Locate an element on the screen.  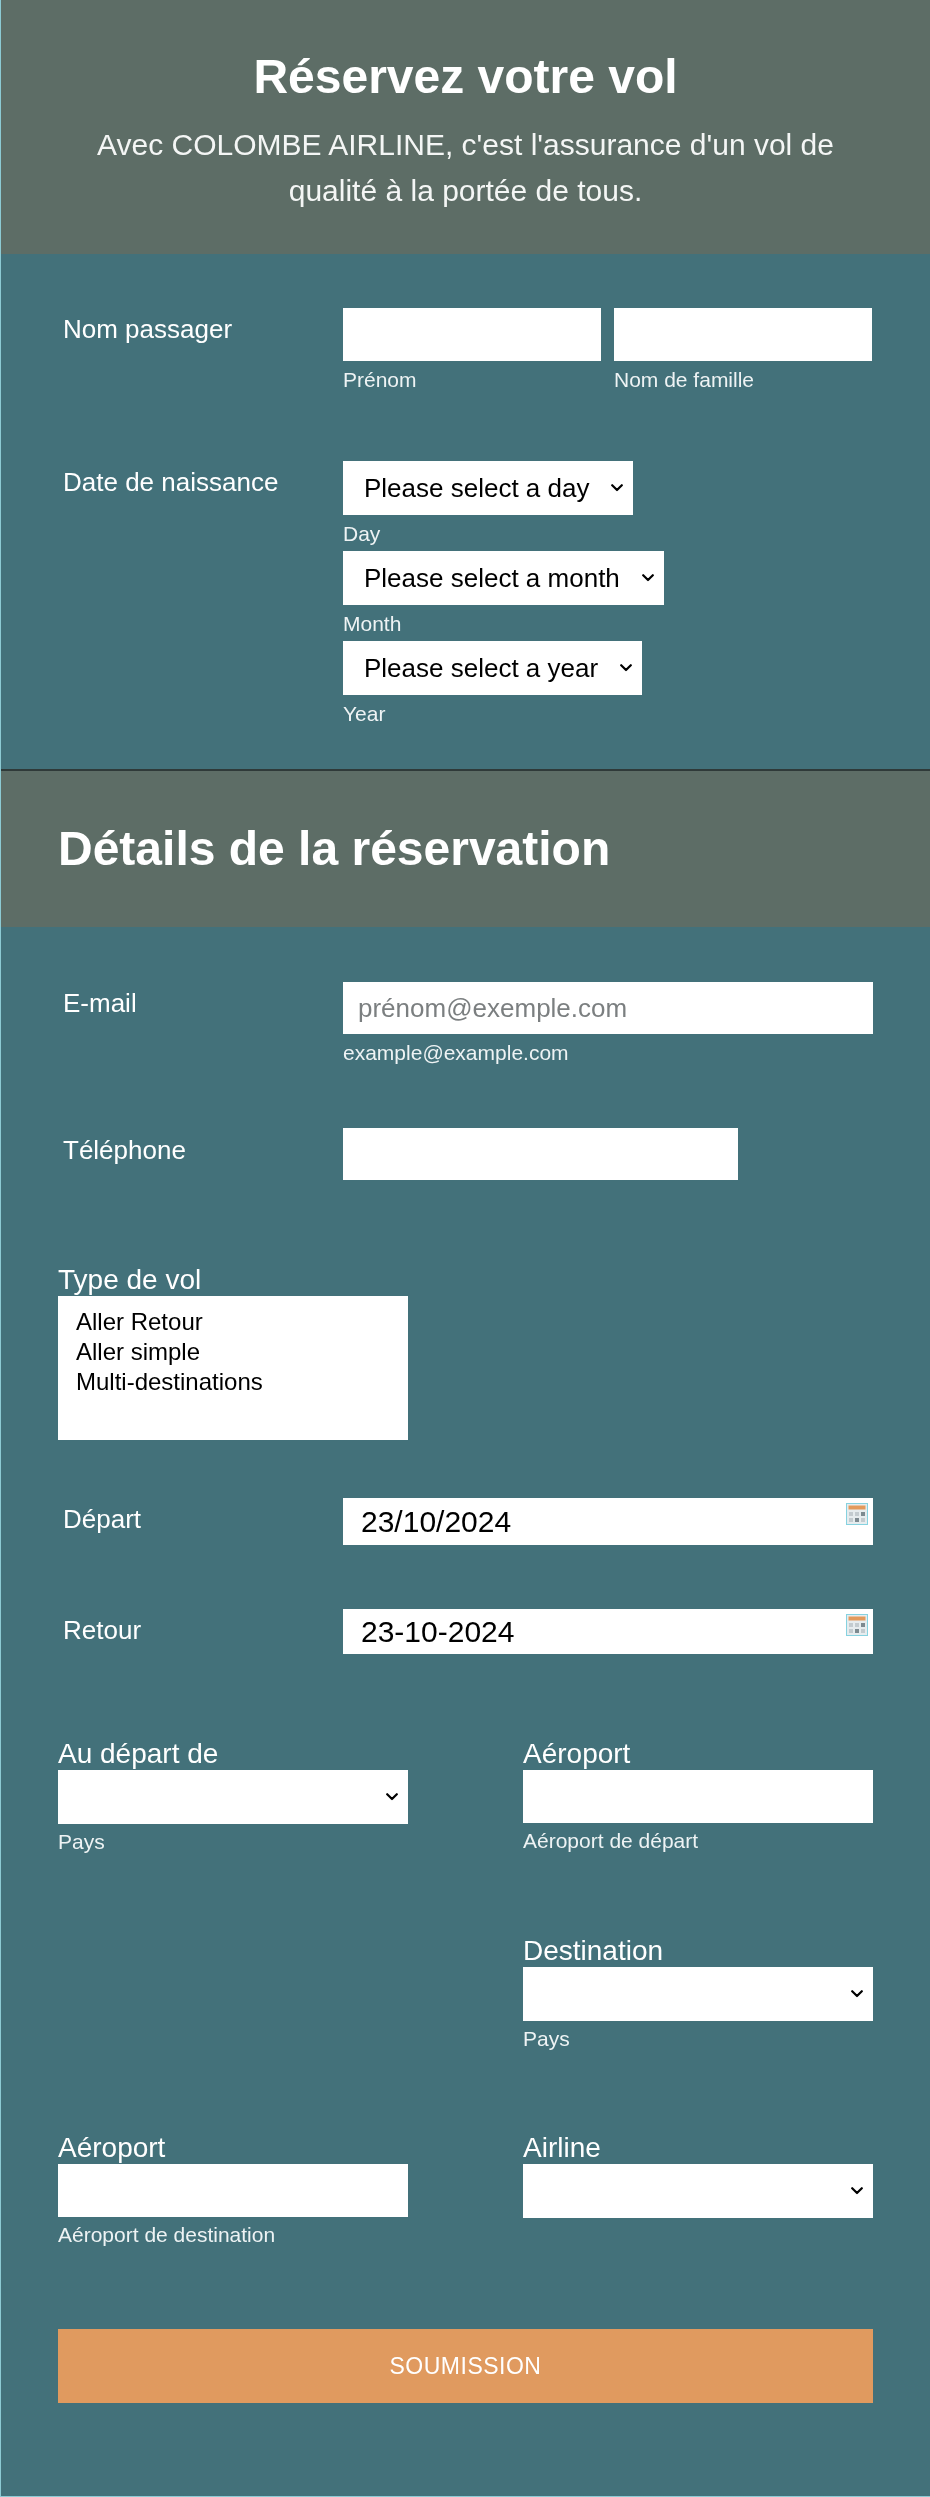
field-label: Destination is located at coordinates (593, 1950).